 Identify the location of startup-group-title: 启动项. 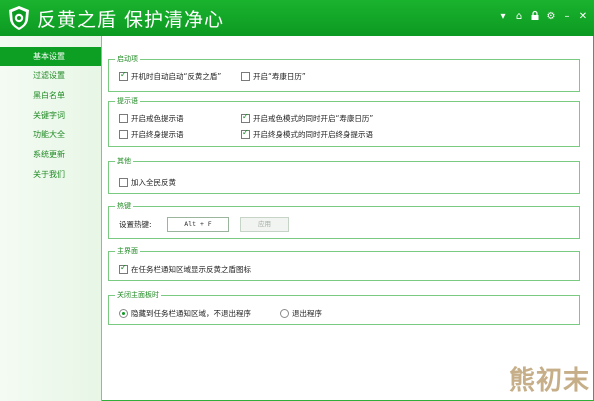
(127, 59).